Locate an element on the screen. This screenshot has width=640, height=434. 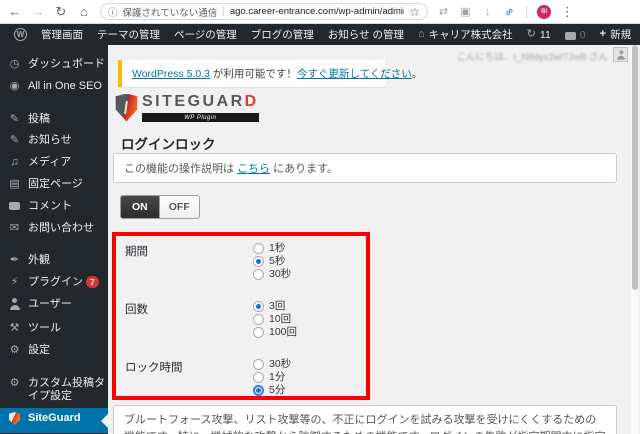
download-extension-icon: ↓ is located at coordinates (487, 12).